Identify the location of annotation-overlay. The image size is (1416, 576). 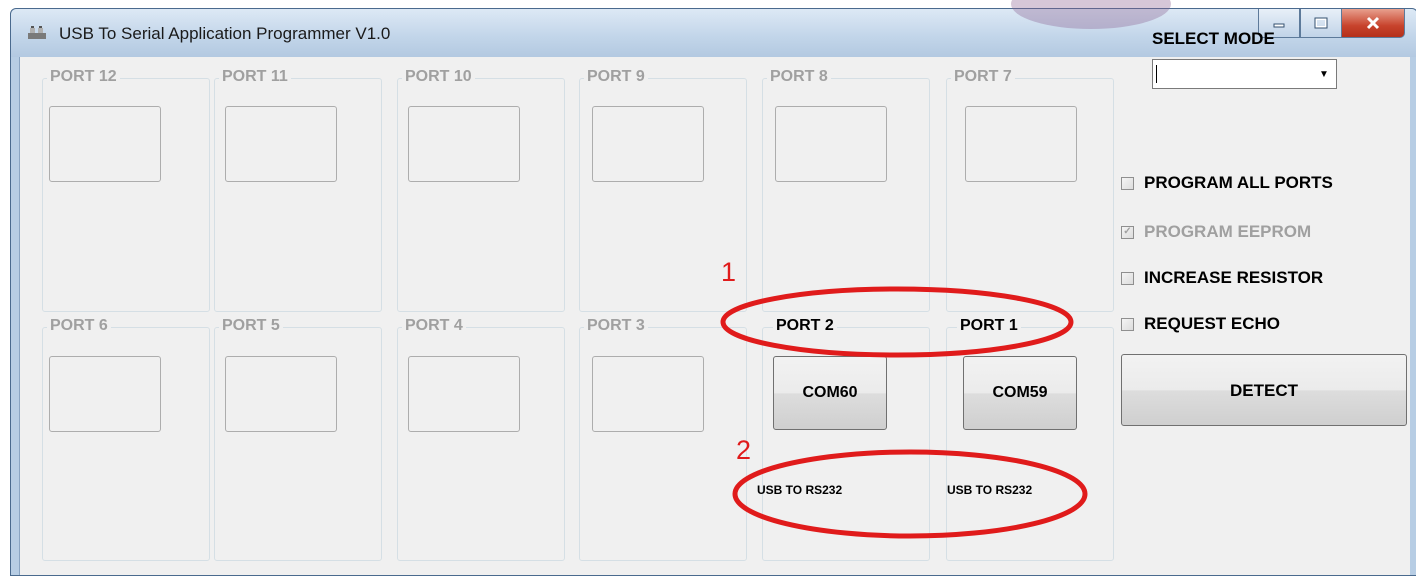
(904, 412).